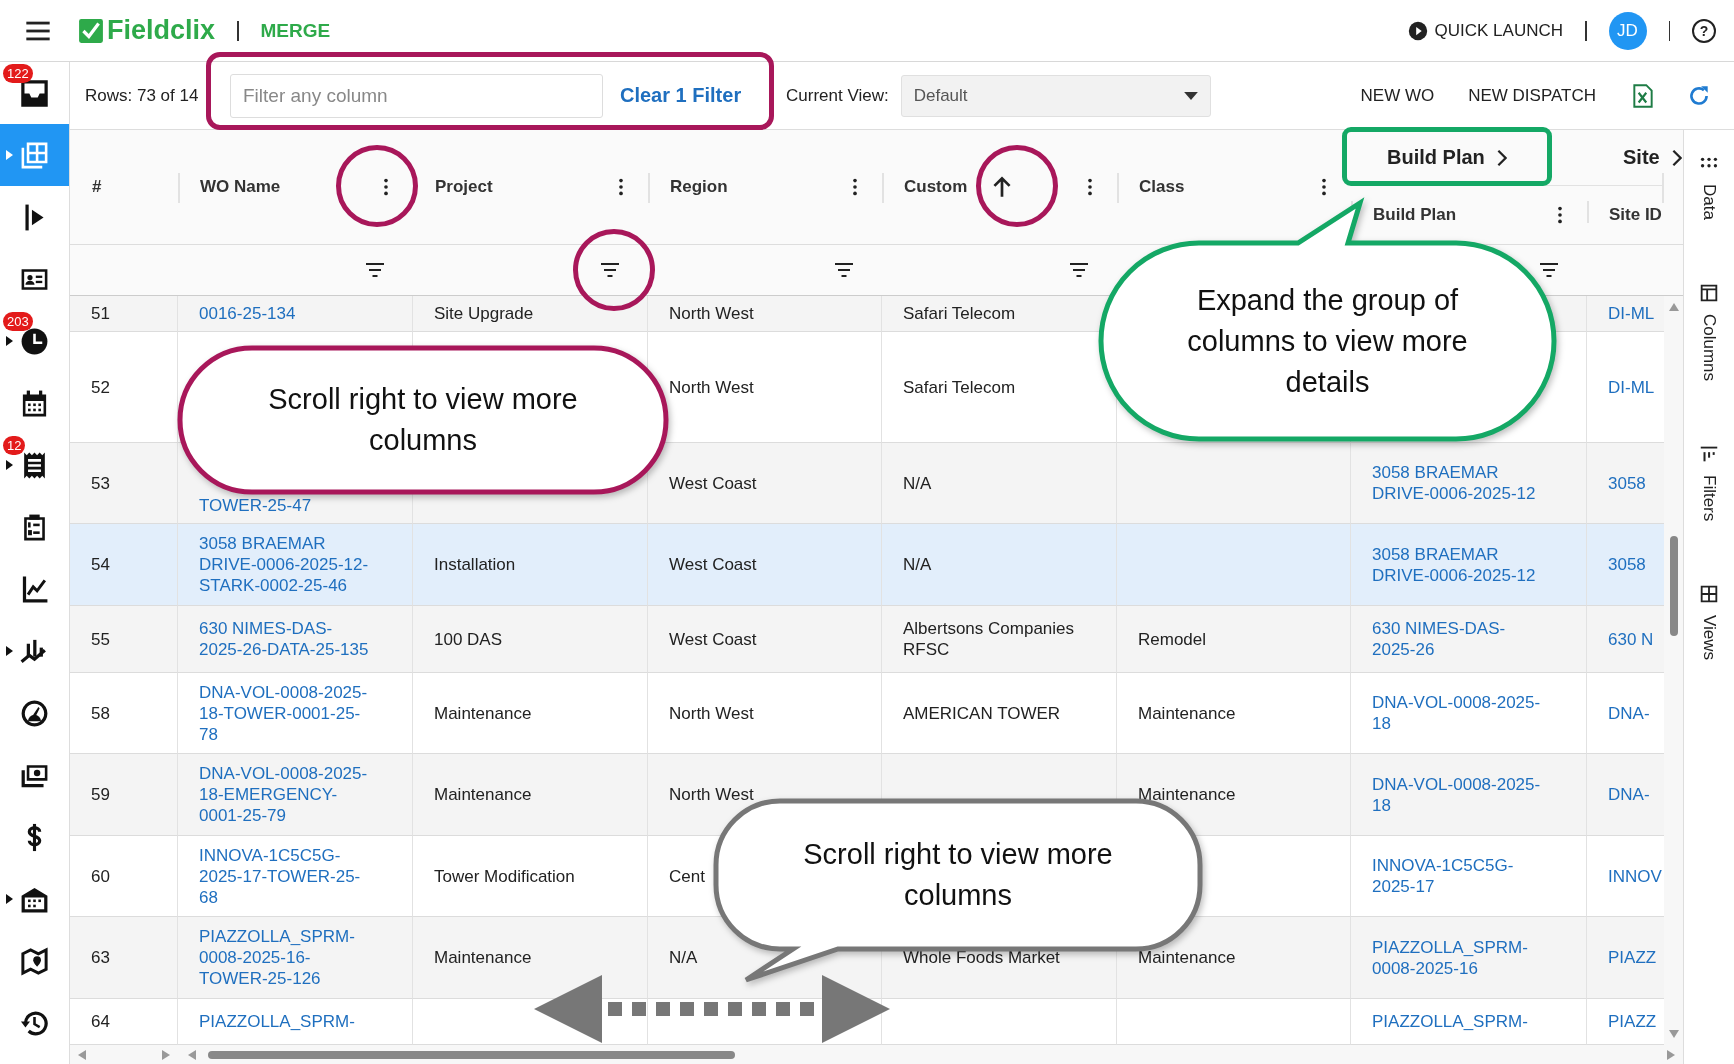 This screenshot has height=1064, width=1734. Describe the element at coordinates (982, 713) in the screenshot. I see `table-cell: AMERICAN TOWER` at that location.